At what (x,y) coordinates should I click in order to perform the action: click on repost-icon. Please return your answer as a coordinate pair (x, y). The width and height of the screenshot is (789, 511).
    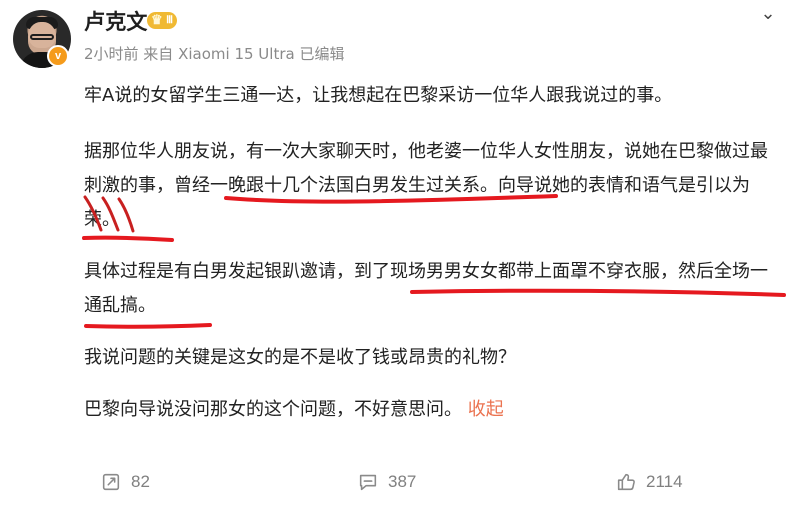
    Looking at the image, I should click on (111, 482).